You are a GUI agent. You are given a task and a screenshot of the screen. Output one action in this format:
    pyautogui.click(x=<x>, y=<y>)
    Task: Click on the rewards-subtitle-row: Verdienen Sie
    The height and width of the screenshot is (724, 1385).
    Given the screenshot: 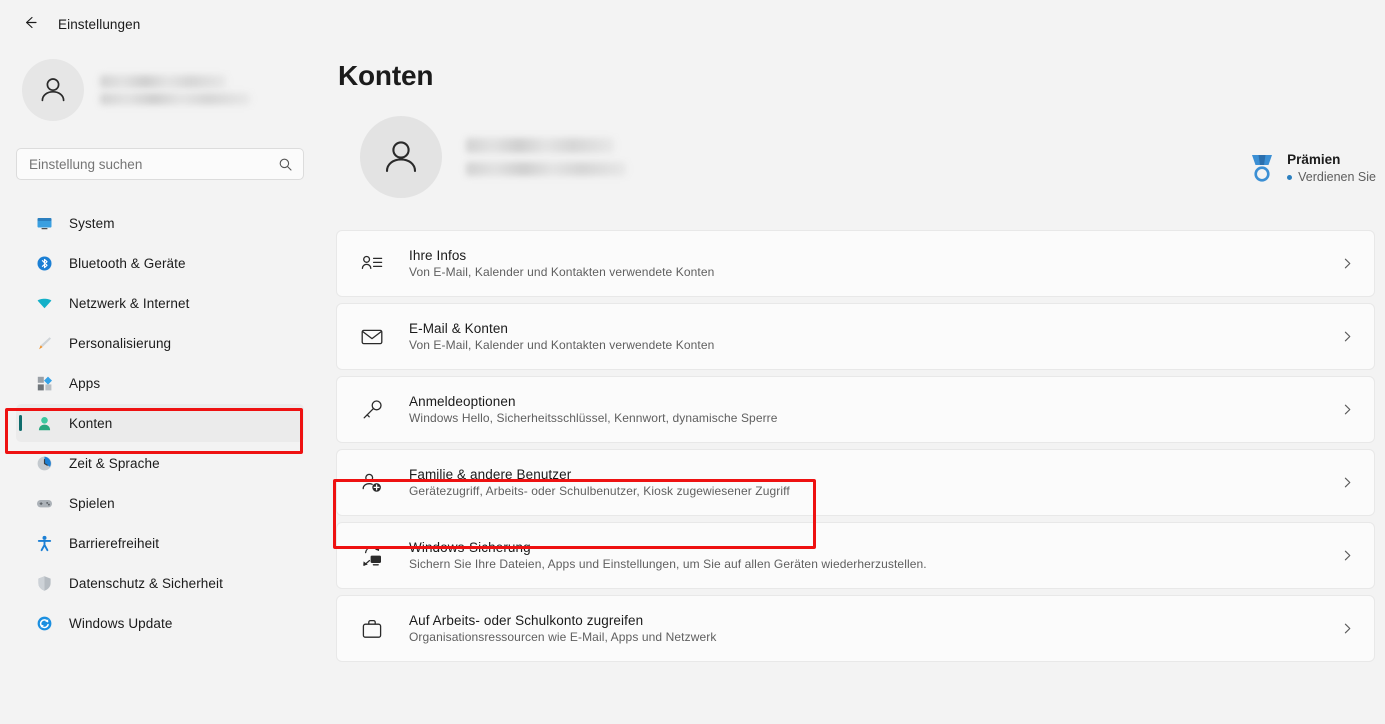 What is the action you would take?
    pyautogui.click(x=1331, y=177)
    